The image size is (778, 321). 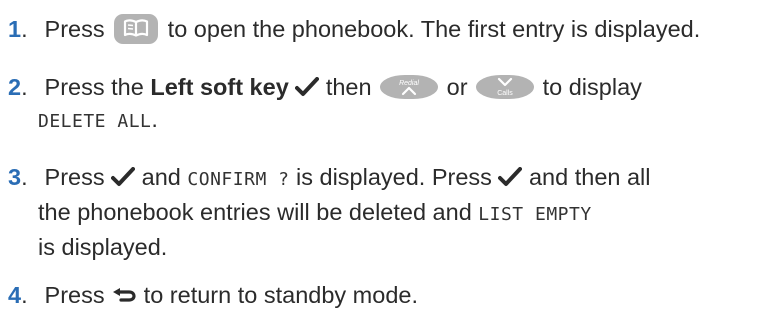 I want to click on step-text: is displayed. Press, so click(x=394, y=177).